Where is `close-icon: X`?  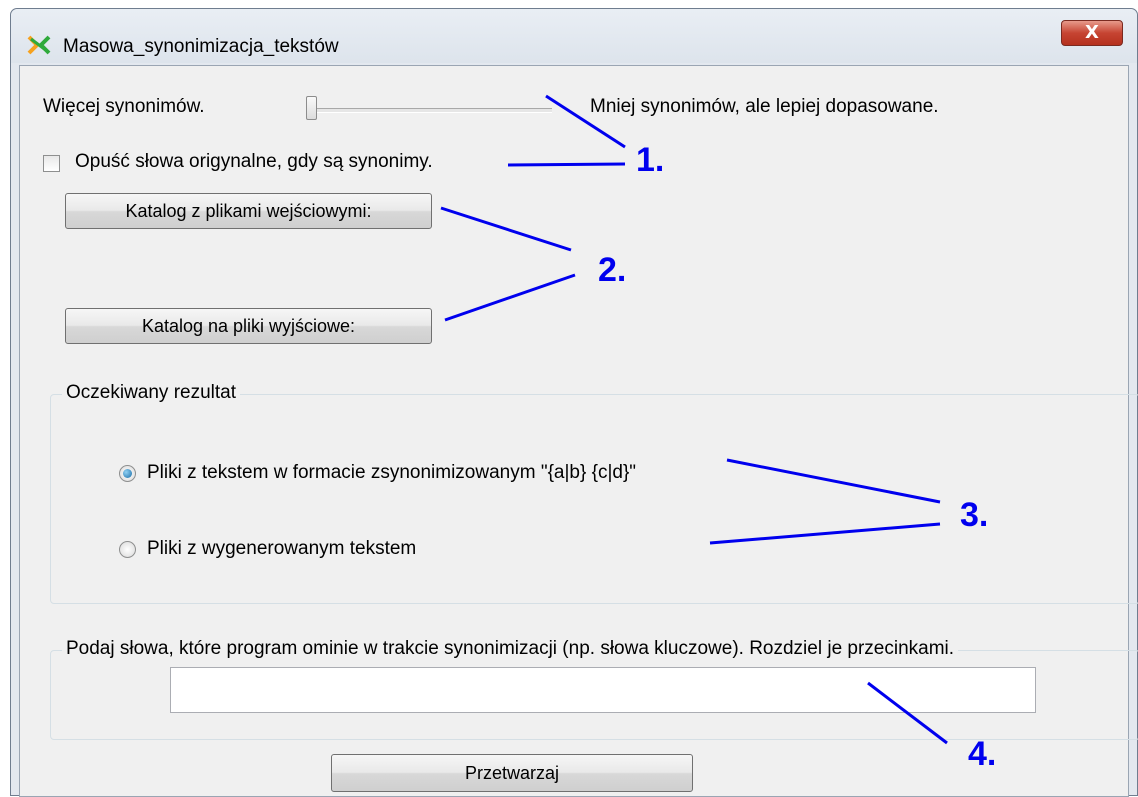
close-icon: X is located at coordinates (1092, 32).